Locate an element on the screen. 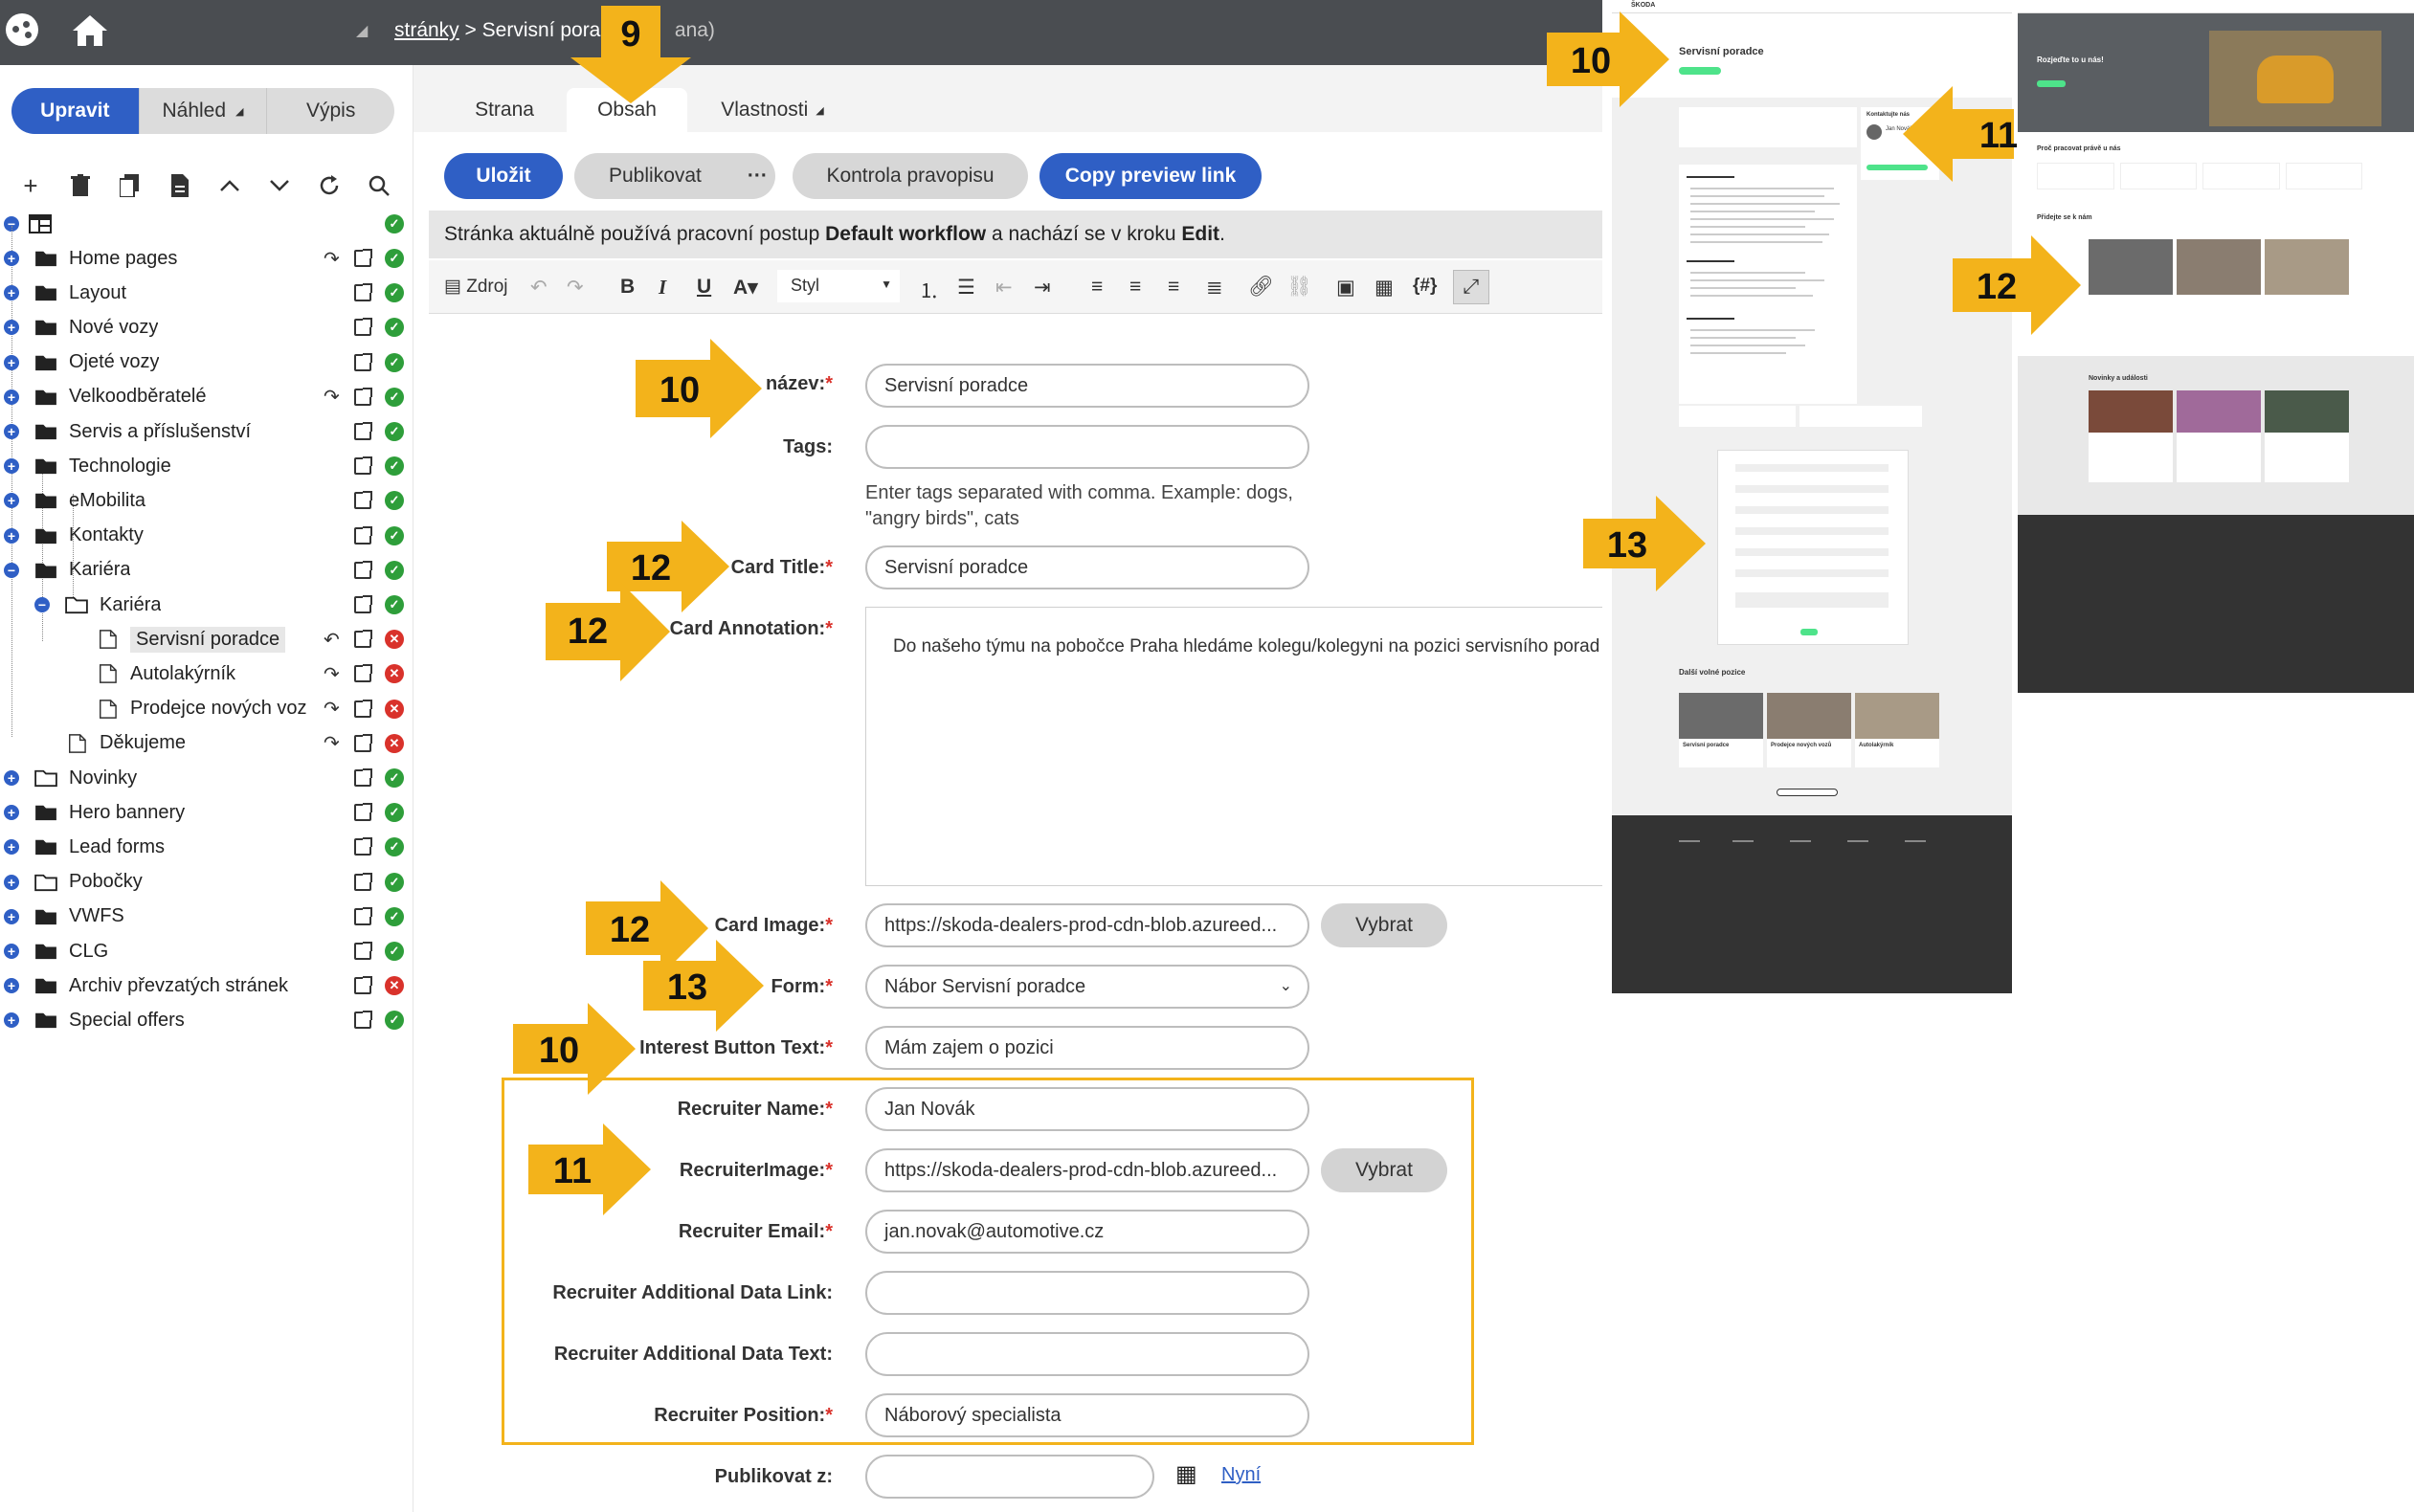 The height and width of the screenshot is (1512, 2414). callout-12-card-title-label: 12 is located at coordinates (651, 568).